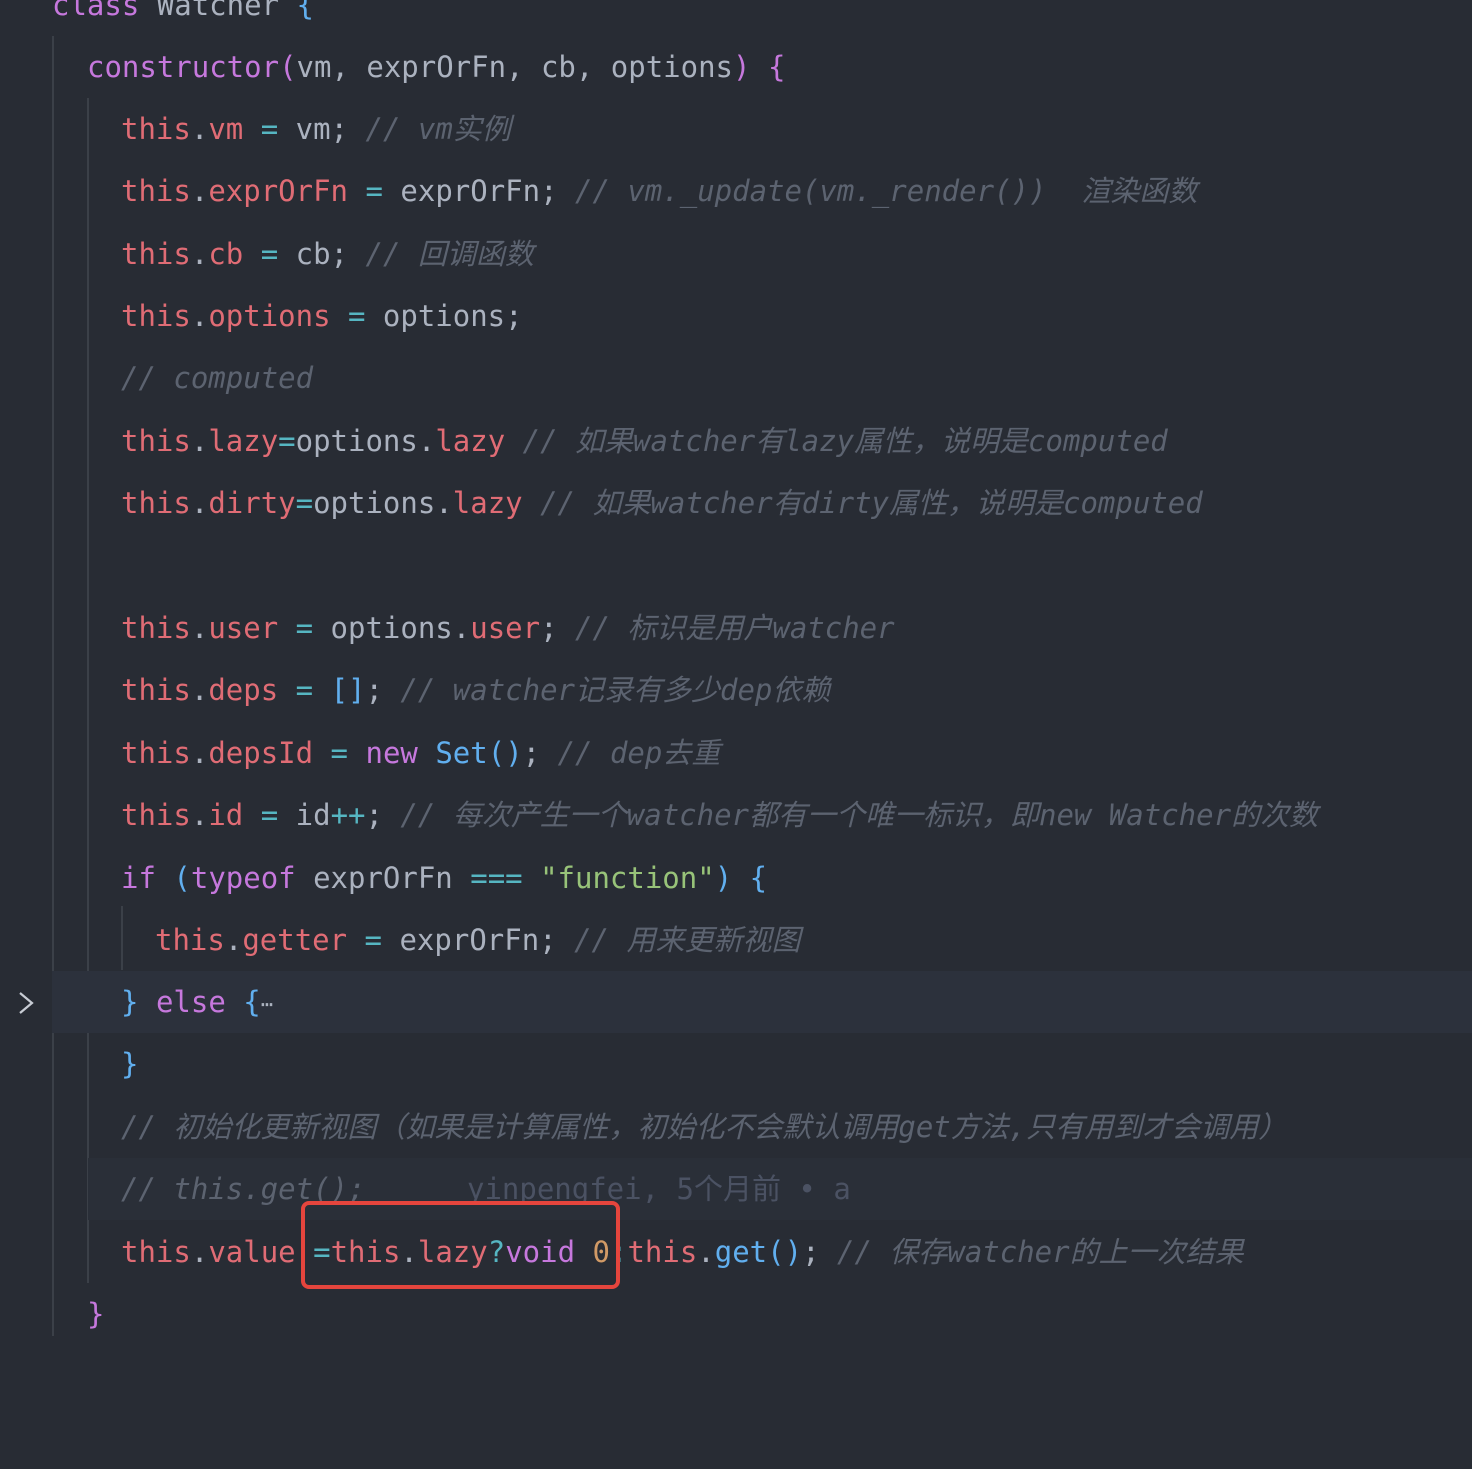 The width and height of the screenshot is (1472, 1469). Describe the element at coordinates (26, 1003) in the screenshot. I see `chevron-right-icon` at that location.